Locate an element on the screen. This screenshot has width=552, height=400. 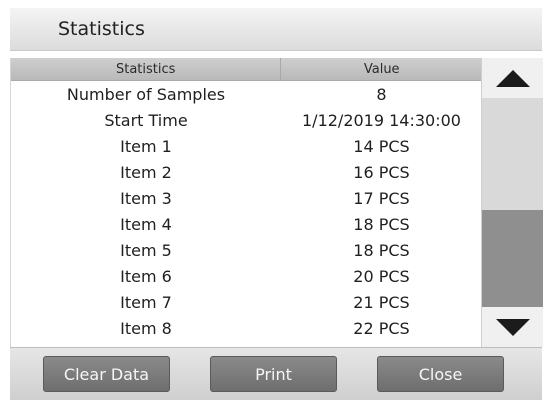
row-label: Item 1 is located at coordinates (146, 146).